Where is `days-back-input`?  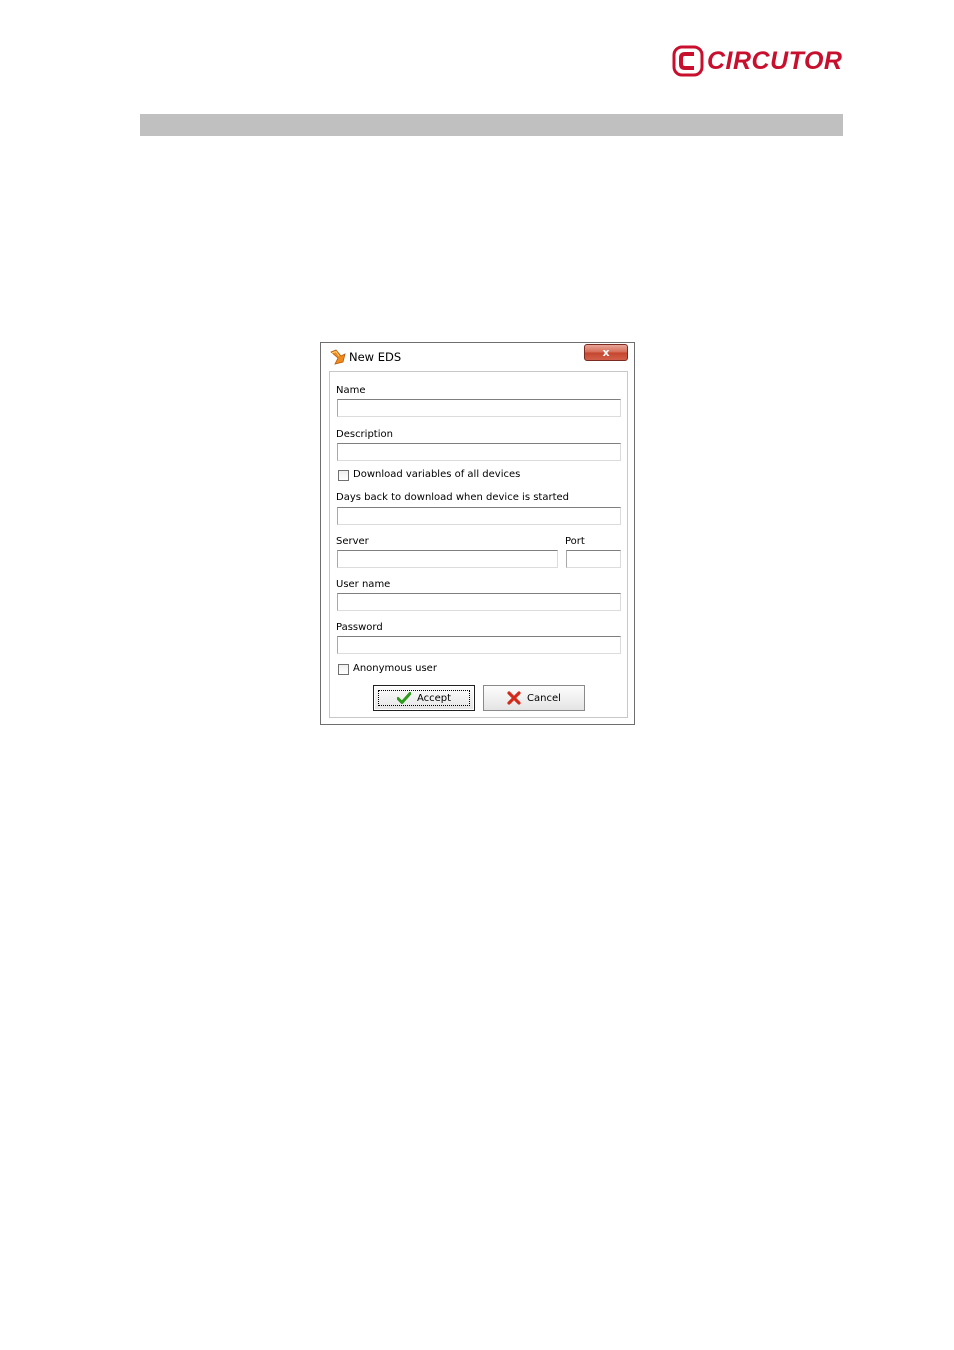 days-back-input is located at coordinates (479, 516).